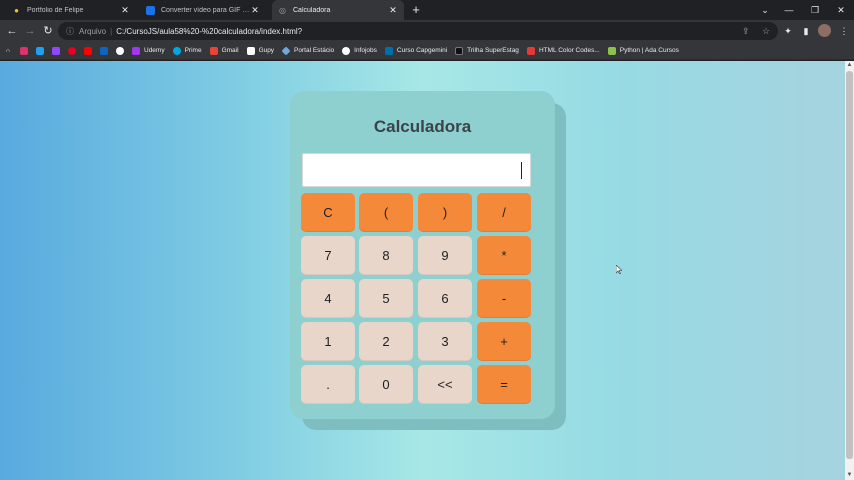  Describe the element at coordinates (250, 50) in the screenshot. I see `gupy-icon` at that location.